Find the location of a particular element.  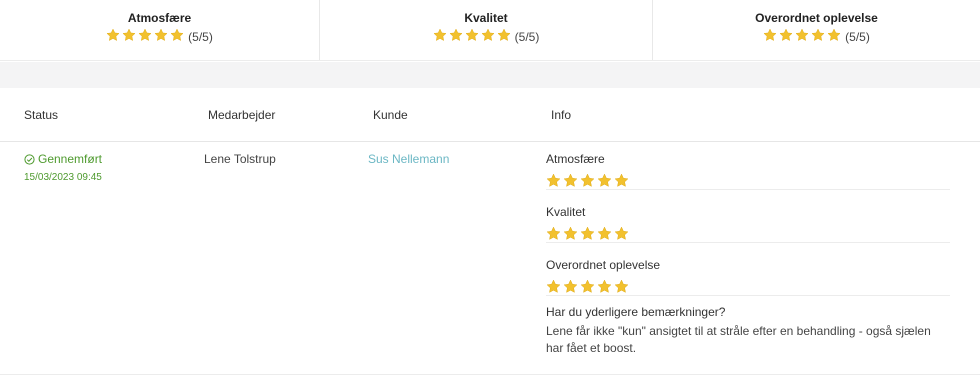

comment-question: Har du yderligere bemærkninger? is located at coordinates (636, 312).